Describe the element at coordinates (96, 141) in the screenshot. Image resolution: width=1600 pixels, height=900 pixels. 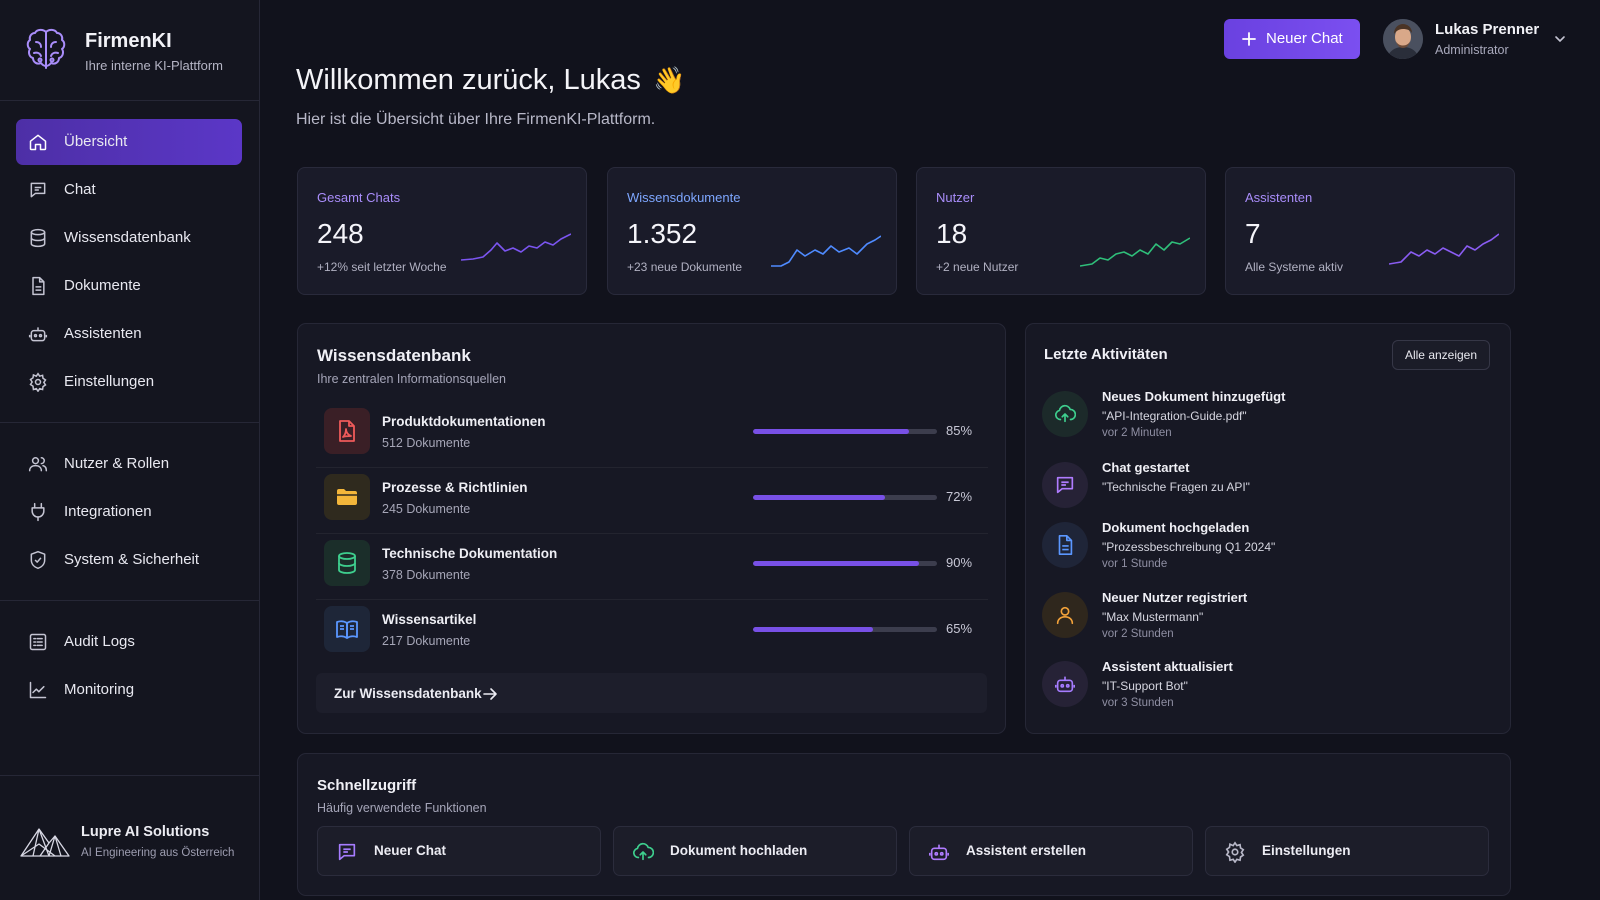
I see `sidebar-item-label: Übersicht` at that location.